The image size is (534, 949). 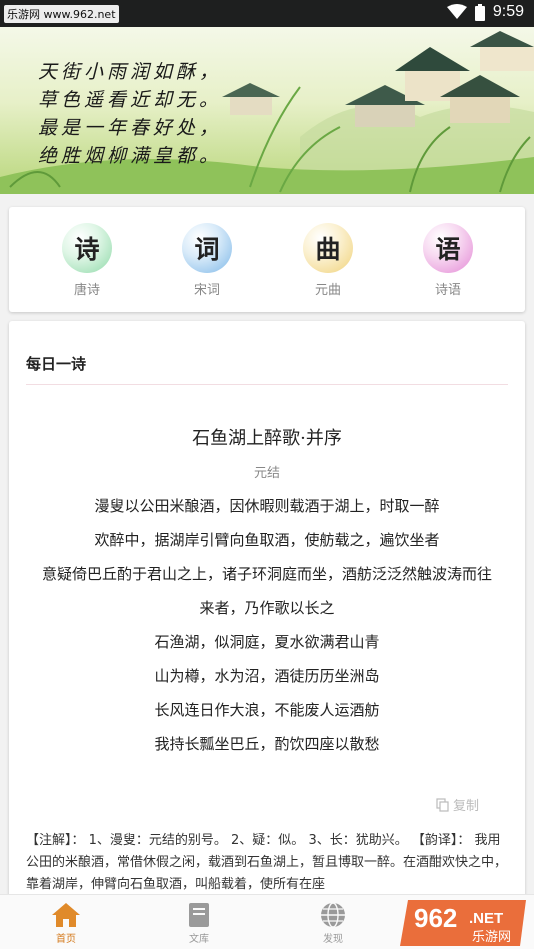 I want to click on poem-line: 欢醉中，据湖岸引臂向鱼取酒，使舫载之，遍饮坐者, so click(x=267, y=540).